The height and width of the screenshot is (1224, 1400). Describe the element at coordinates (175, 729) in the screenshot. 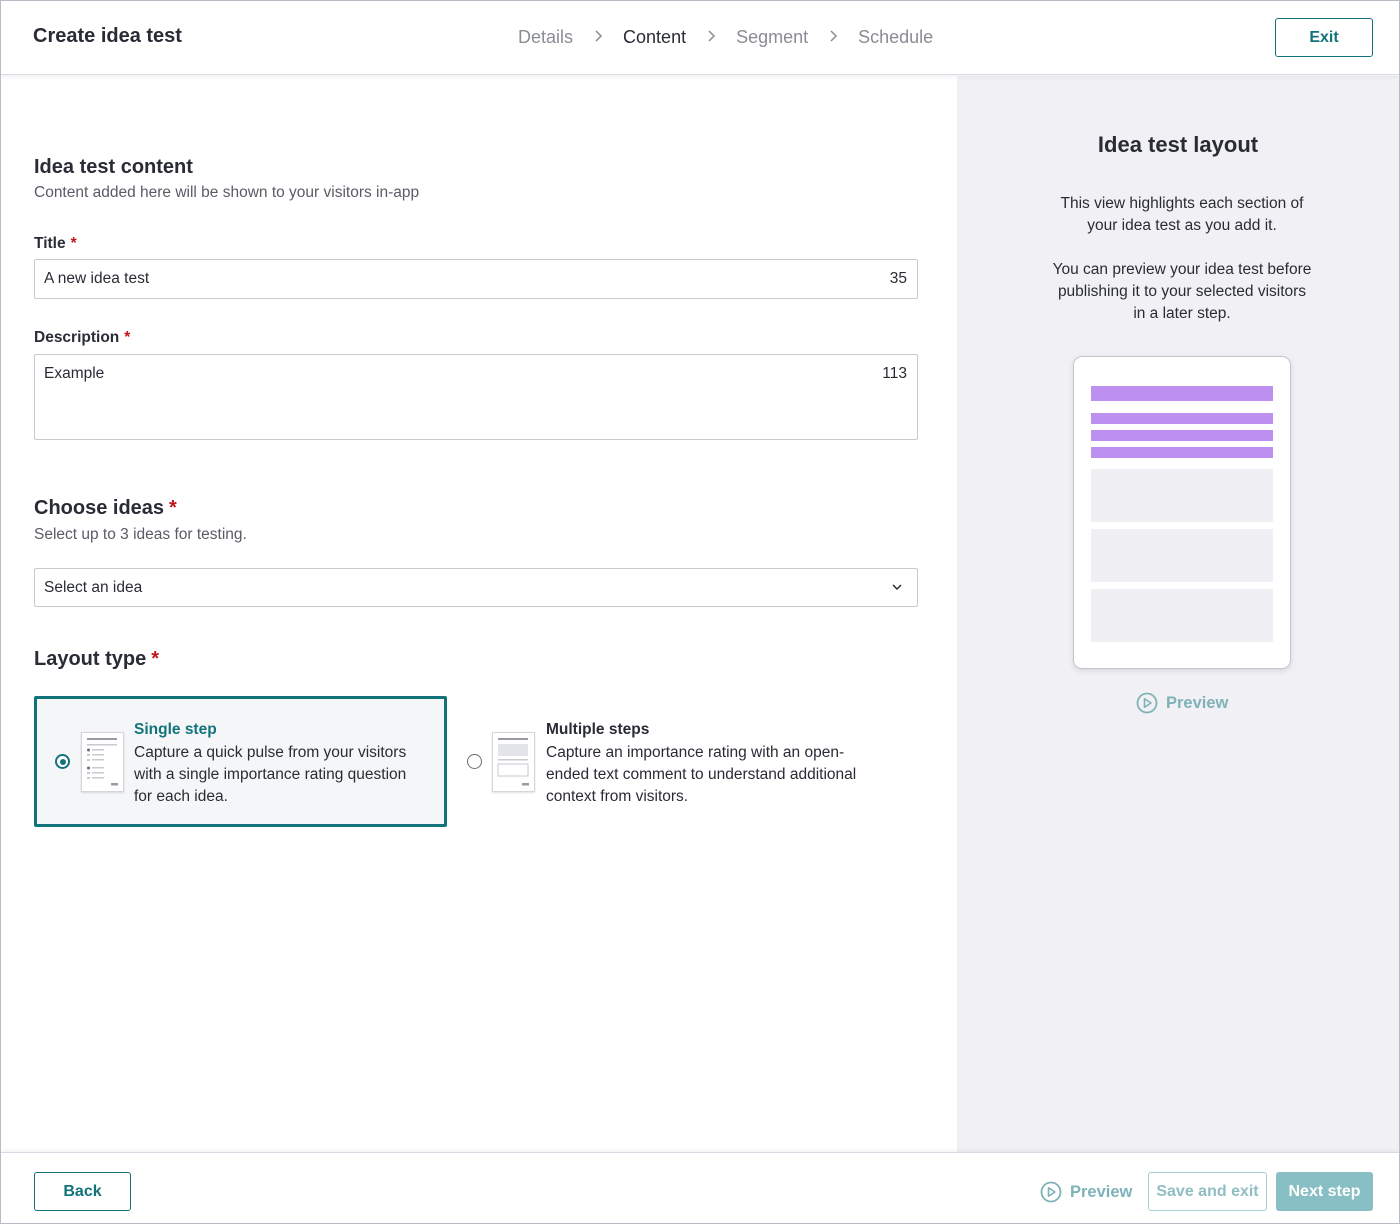

I see `single-step-title: Single step` at that location.